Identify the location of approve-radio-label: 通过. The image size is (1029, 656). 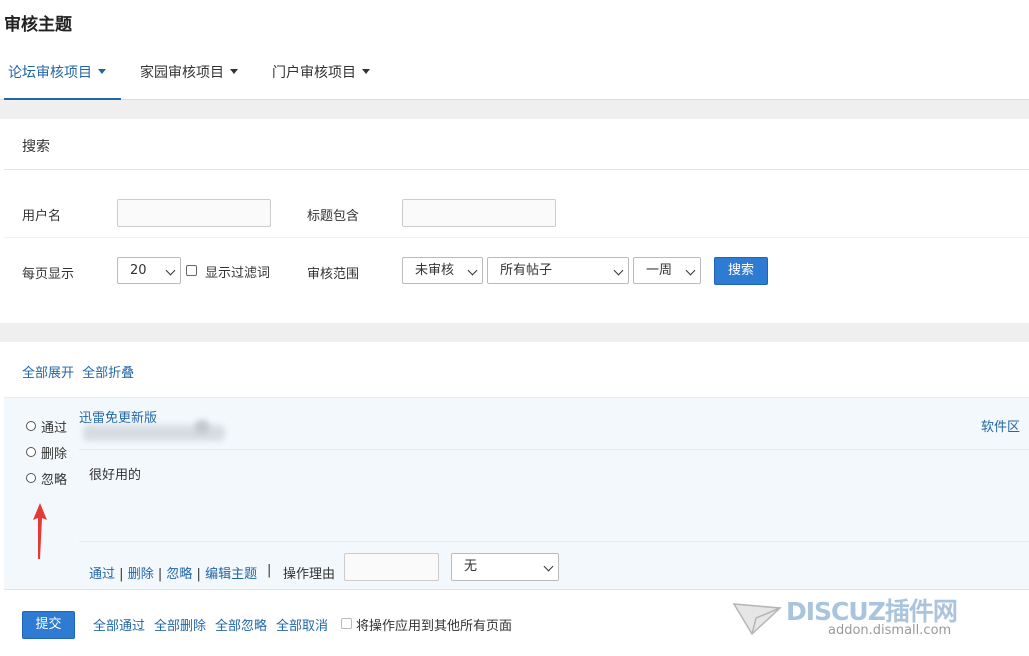
(54, 428).